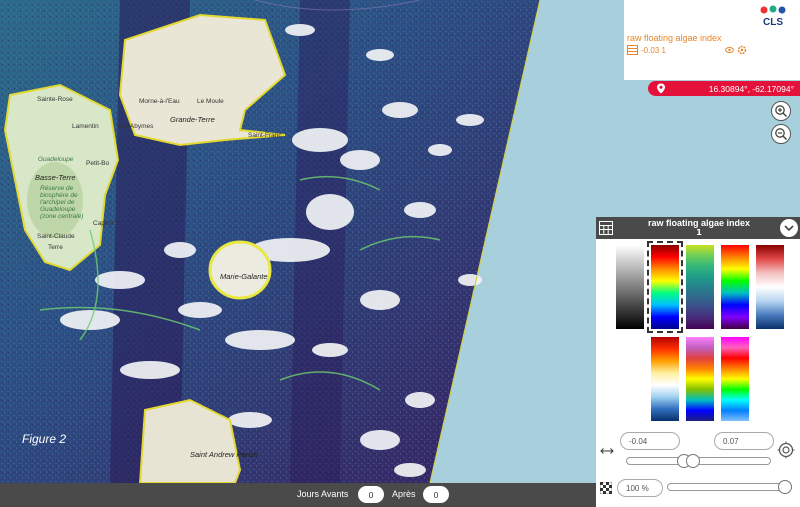 This screenshot has width=800, height=507. What do you see at coordinates (786, 450) in the screenshot?
I see `auto-range-icon` at bounding box center [786, 450].